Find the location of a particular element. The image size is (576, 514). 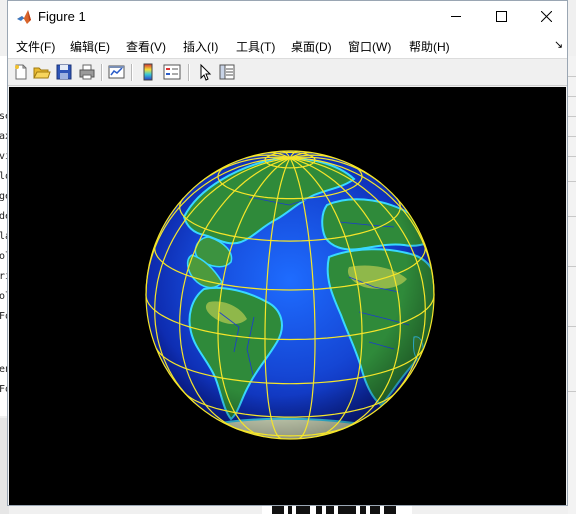

minimize-button is located at coordinates (456, 16).